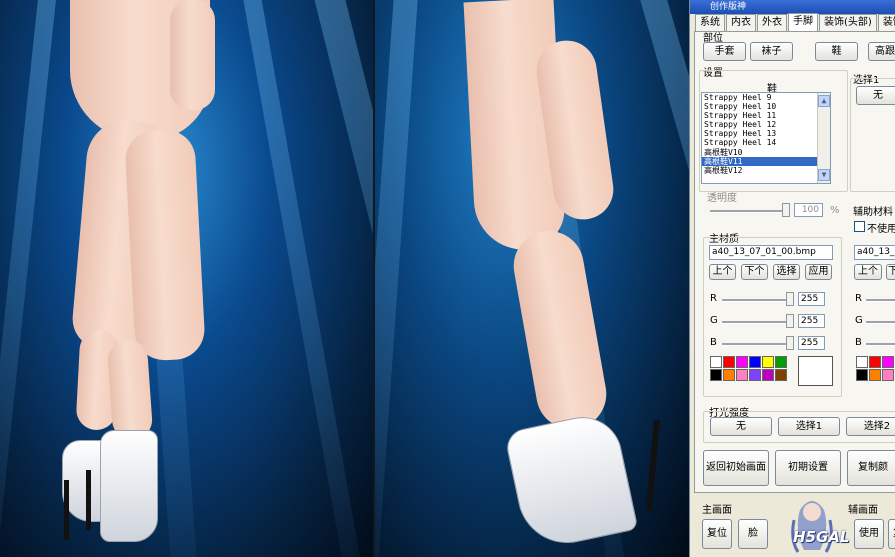 Image resolution: width=895 pixels, height=557 pixels. What do you see at coordinates (808, 468) in the screenshot?
I see `initial-settings-button: 初期设置` at bounding box center [808, 468].